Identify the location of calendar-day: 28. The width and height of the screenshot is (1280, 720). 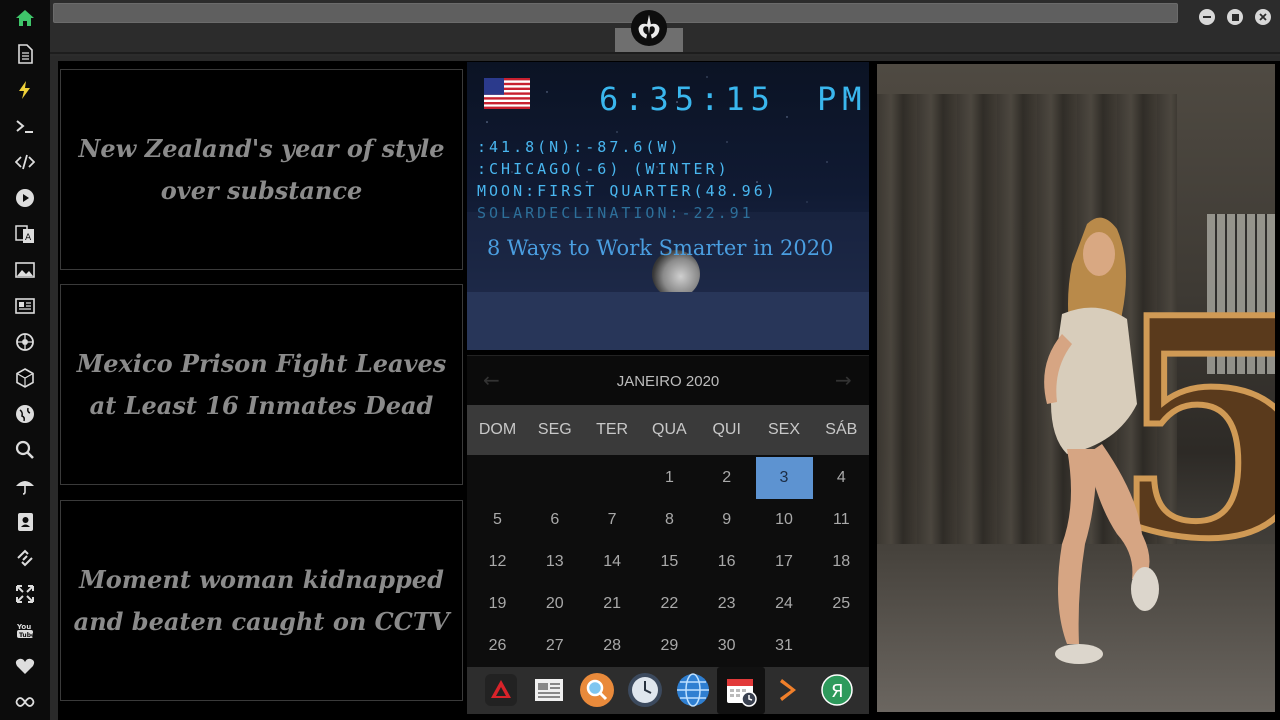
(612, 646).